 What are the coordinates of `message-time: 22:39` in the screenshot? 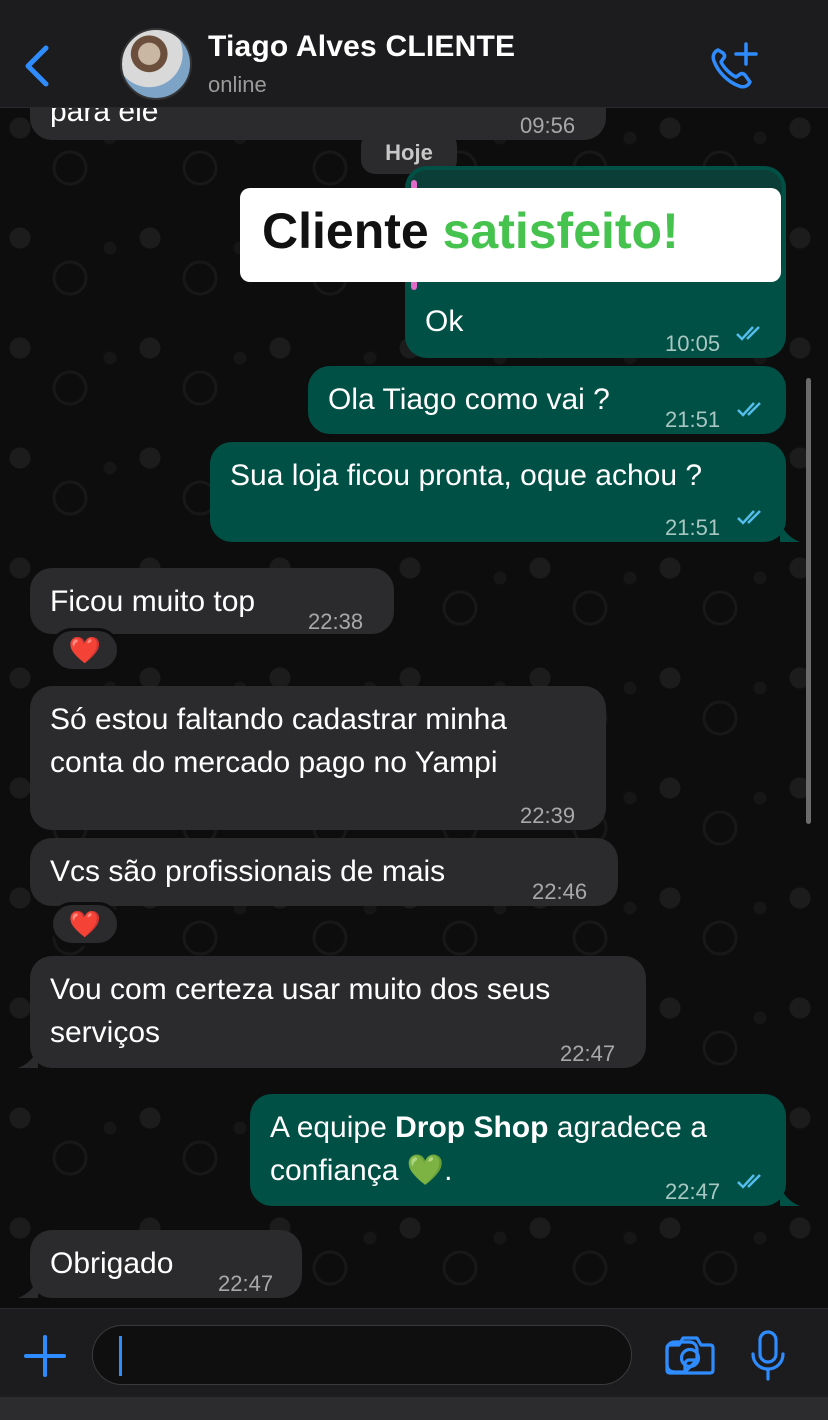 It's located at (548, 815).